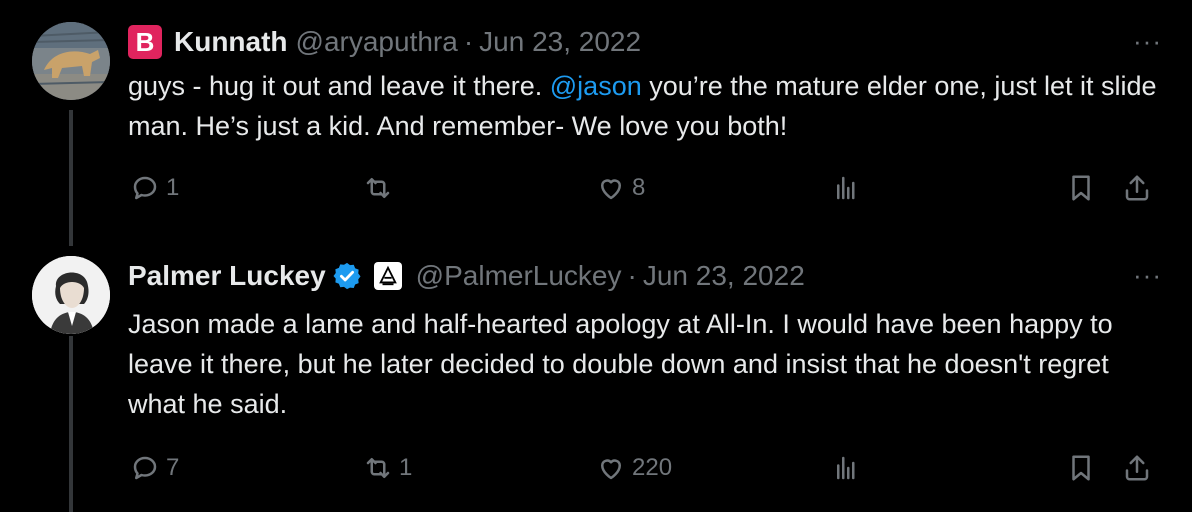  Describe the element at coordinates (145, 42) in the screenshot. I see `profile-badge: B` at that location.